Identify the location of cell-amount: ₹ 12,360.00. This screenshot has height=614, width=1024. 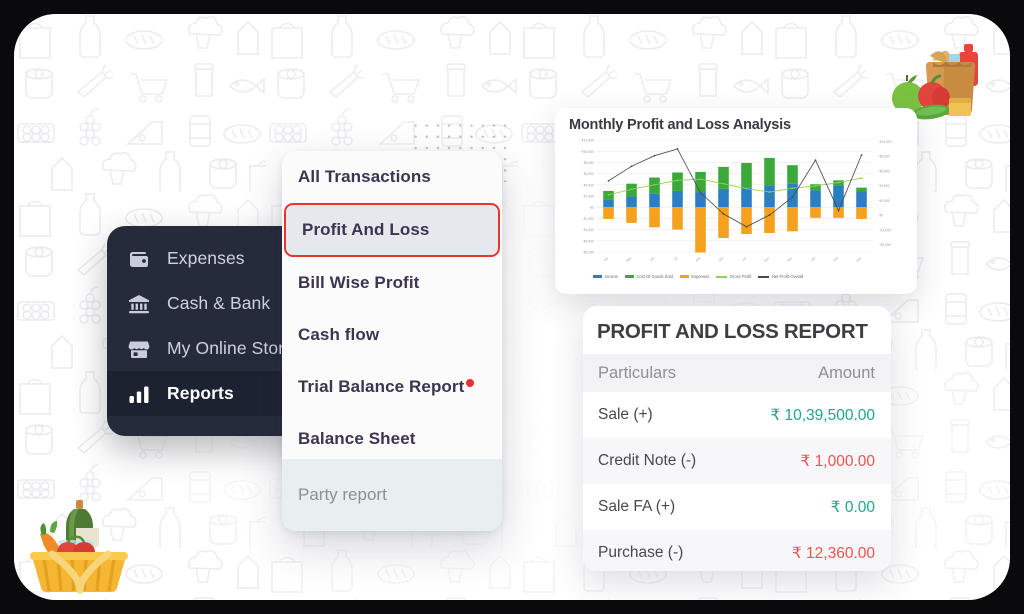
(833, 553).